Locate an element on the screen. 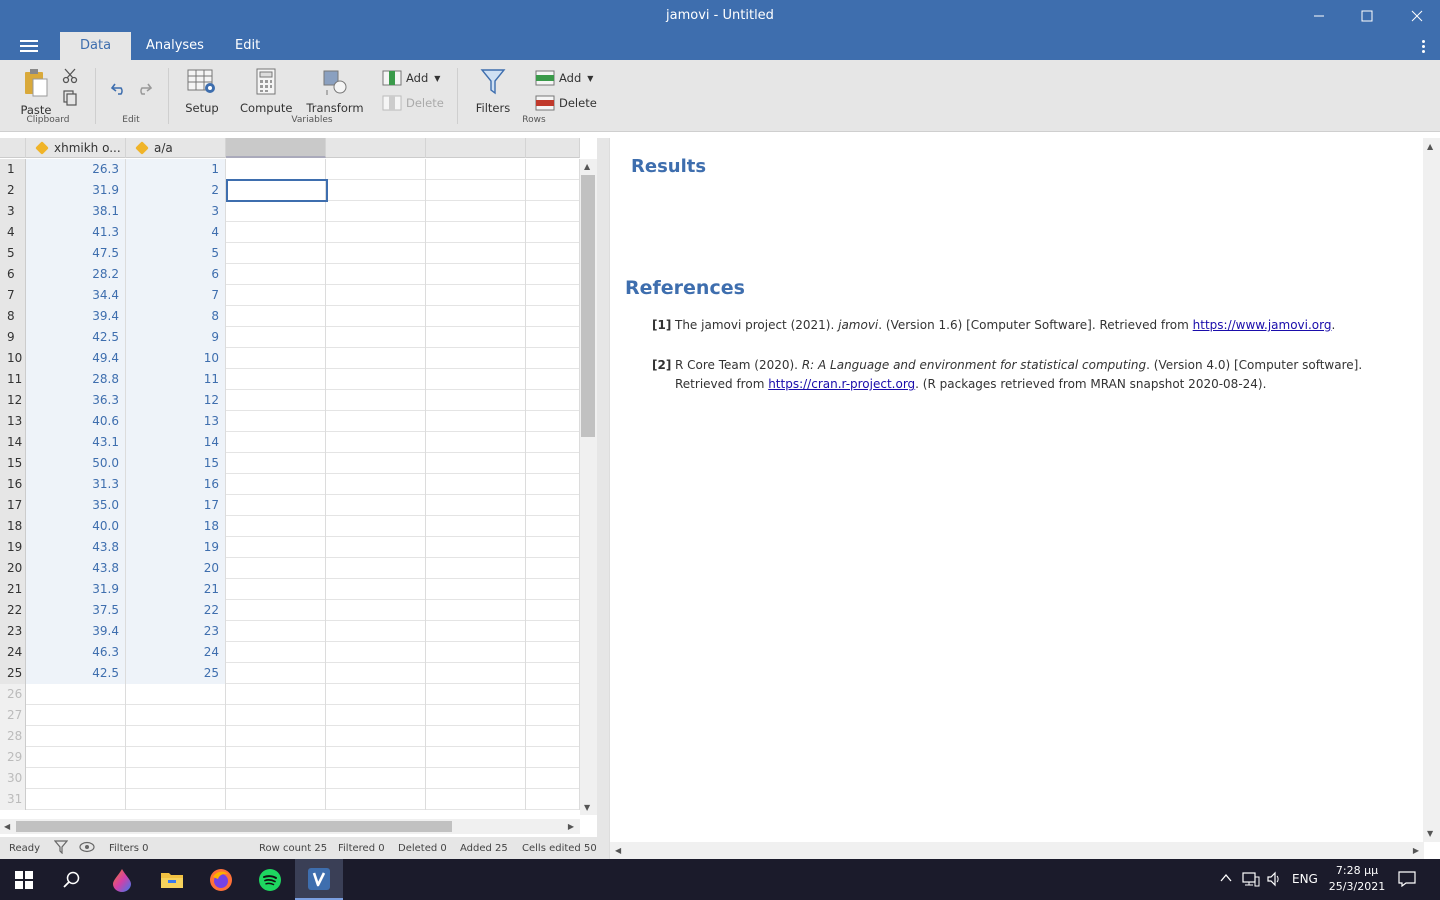  setup-button: Setup is located at coordinates (202, 91).